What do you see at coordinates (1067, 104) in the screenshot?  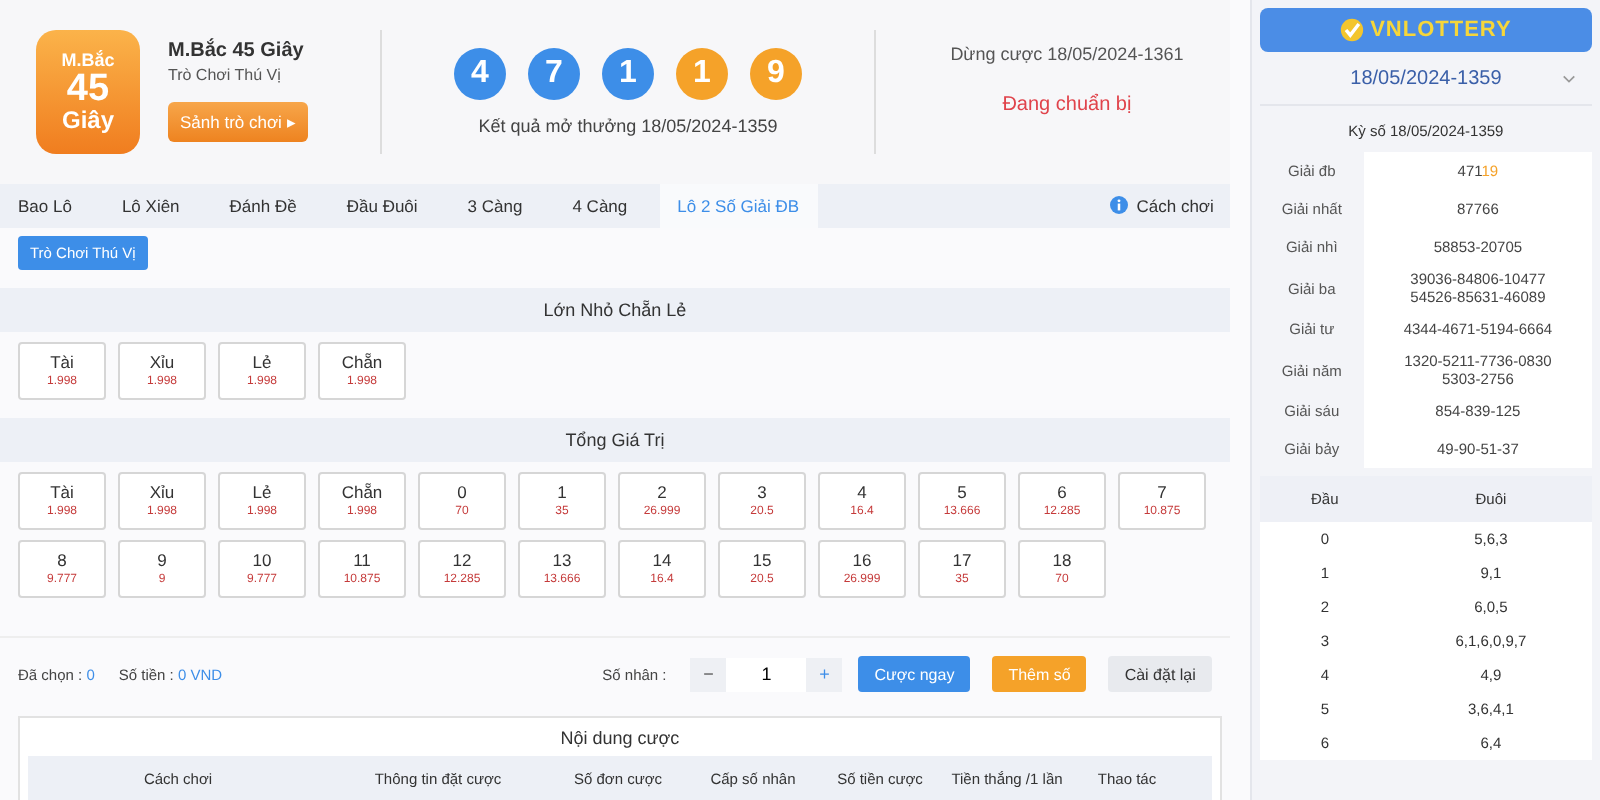 I see `draw-status: Đang chuẩn bị` at bounding box center [1067, 104].